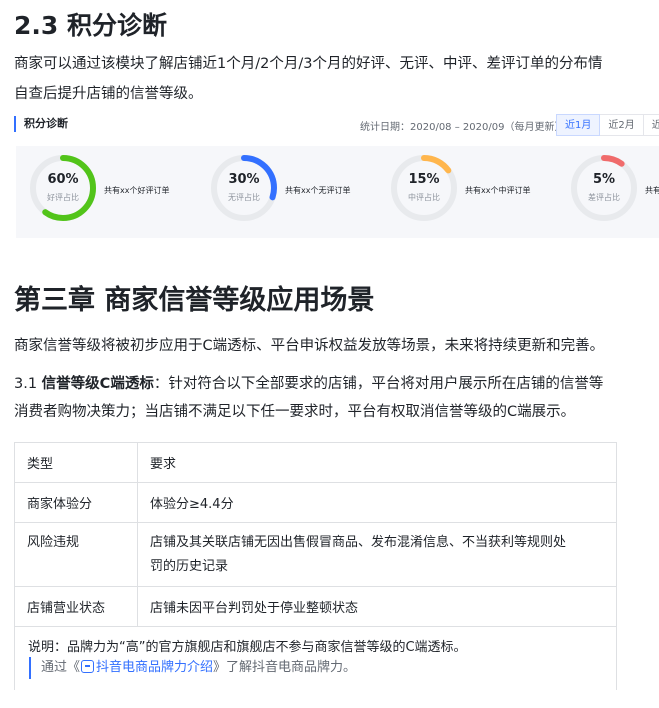 The width and height of the screenshot is (659, 708). I want to click on table-row: 商家体验分 体验分≥4.4分, so click(315, 502).